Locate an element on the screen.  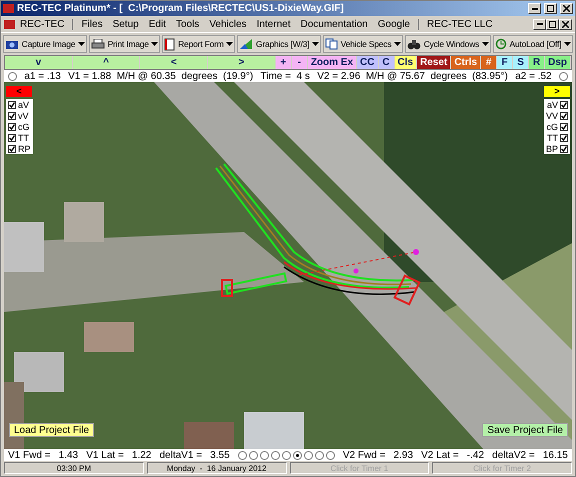
checkbox-label: RP is located at coordinates (24, 149).